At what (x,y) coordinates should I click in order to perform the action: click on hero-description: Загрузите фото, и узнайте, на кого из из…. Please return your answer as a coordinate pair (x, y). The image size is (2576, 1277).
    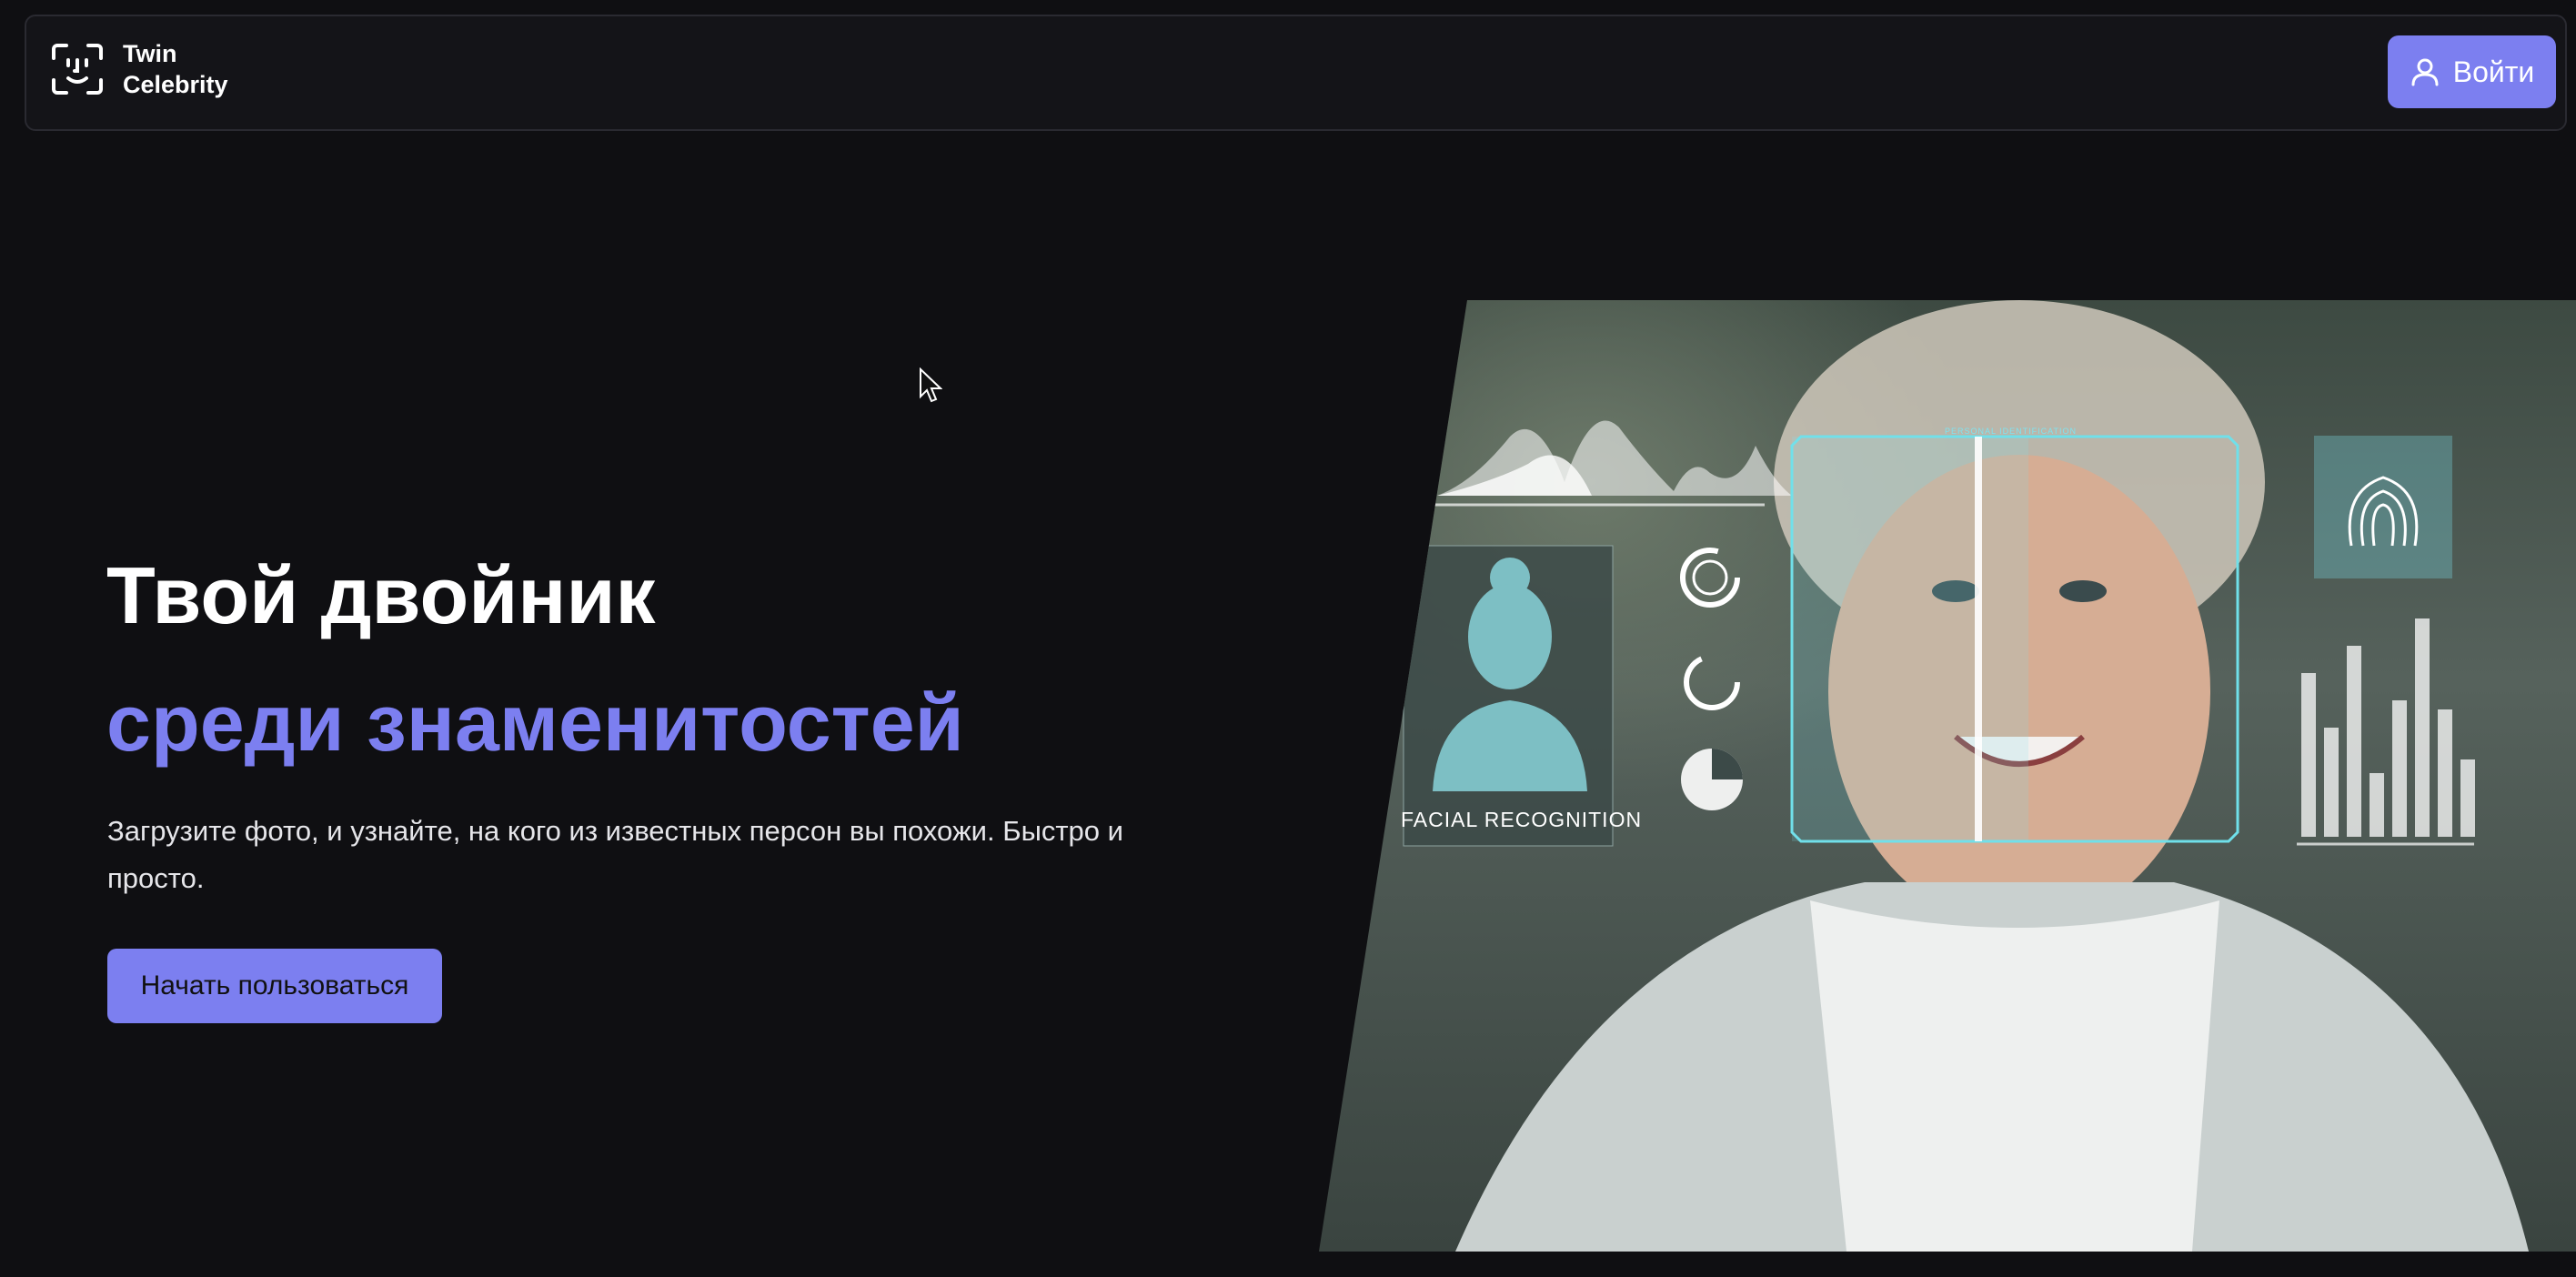
    Looking at the image, I should click on (615, 854).